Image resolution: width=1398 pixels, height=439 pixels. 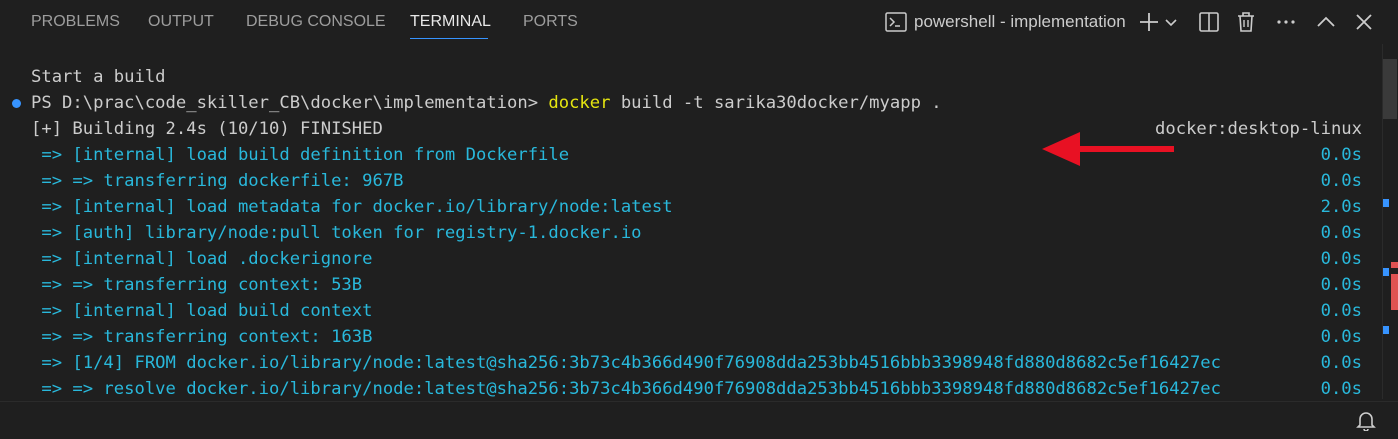 What do you see at coordinates (181, 22) in the screenshot?
I see `tab-output: OUTPUT` at bounding box center [181, 22].